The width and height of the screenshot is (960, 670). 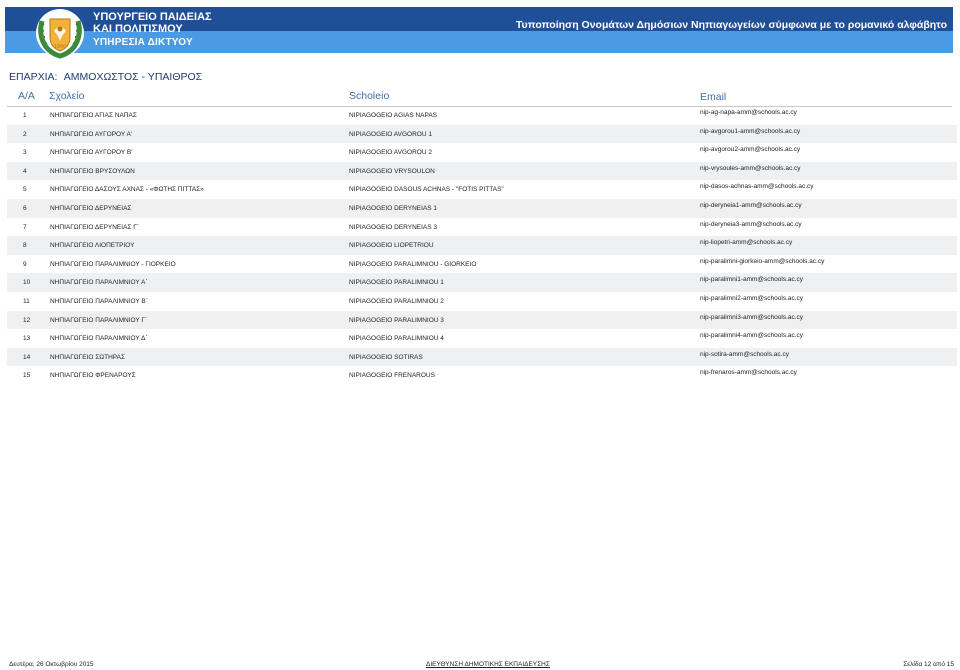 I want to click on school-name-latin: NIPIAGOGEIO PARALIMNIOU 2, so click(x=396, y=301).